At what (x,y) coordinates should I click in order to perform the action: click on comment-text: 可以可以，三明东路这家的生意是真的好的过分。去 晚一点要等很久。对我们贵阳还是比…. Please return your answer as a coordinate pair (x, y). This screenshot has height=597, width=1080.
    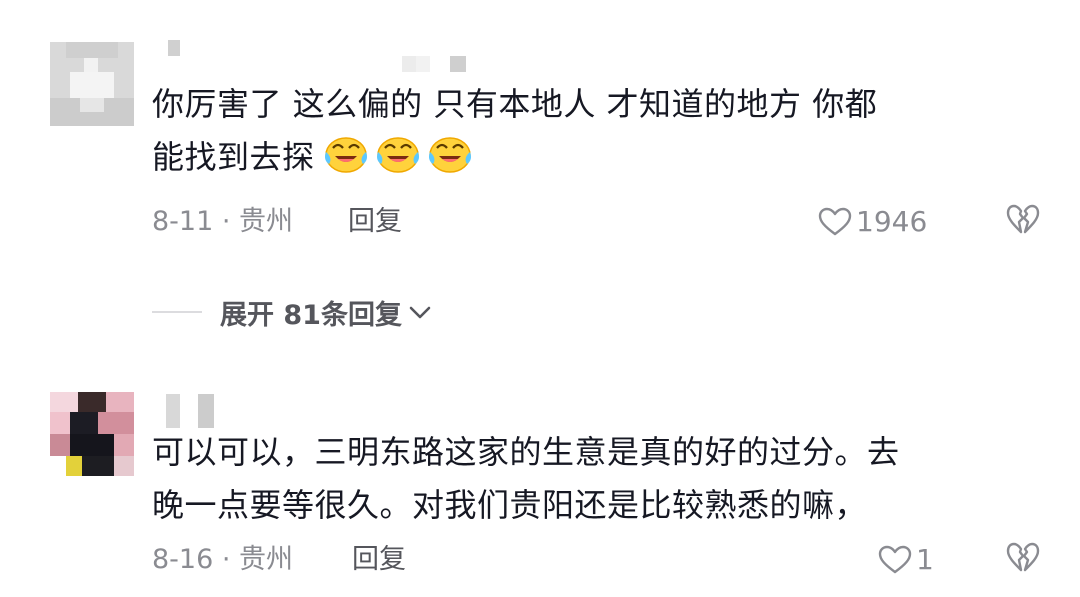
    Looking at the image, I should click on (592, 479).